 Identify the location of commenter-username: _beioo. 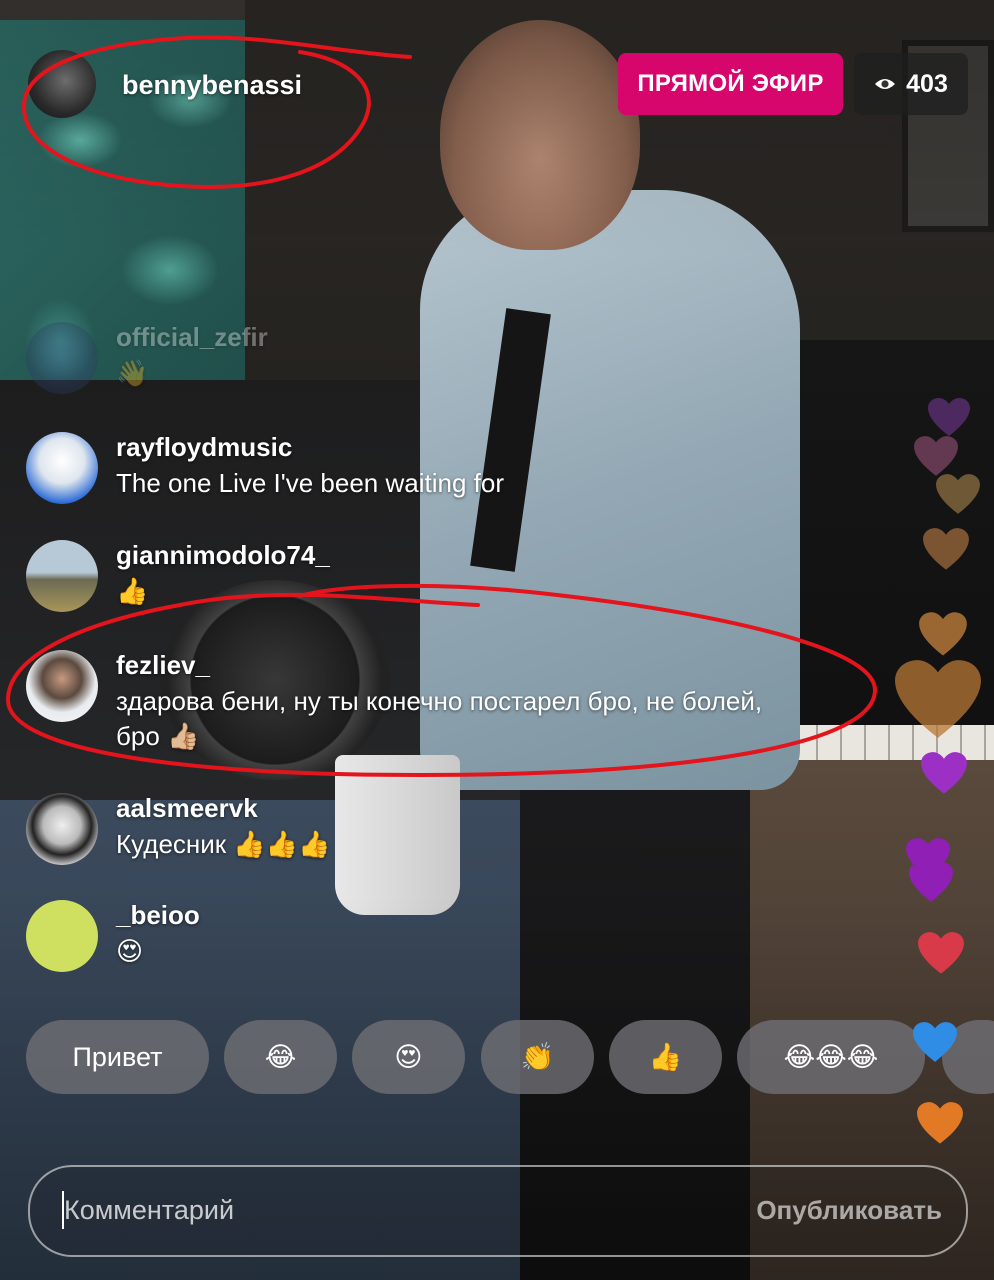
(158, 915).